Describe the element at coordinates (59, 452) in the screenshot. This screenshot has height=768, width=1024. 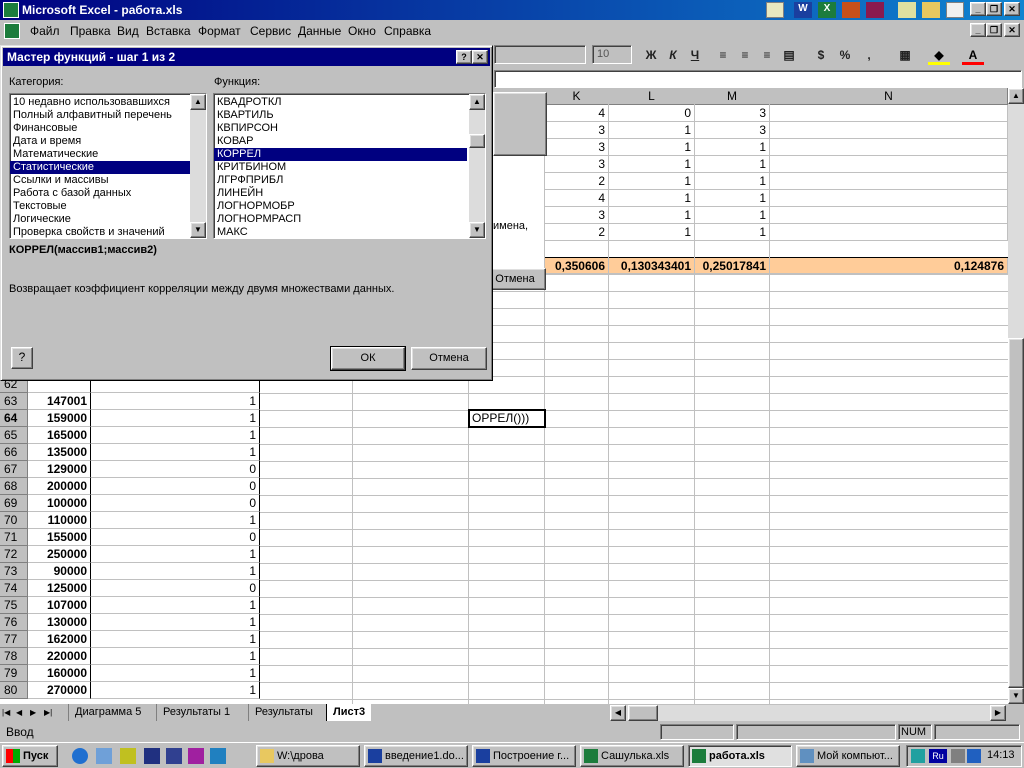
I see `table-cell: 135000` at that location.